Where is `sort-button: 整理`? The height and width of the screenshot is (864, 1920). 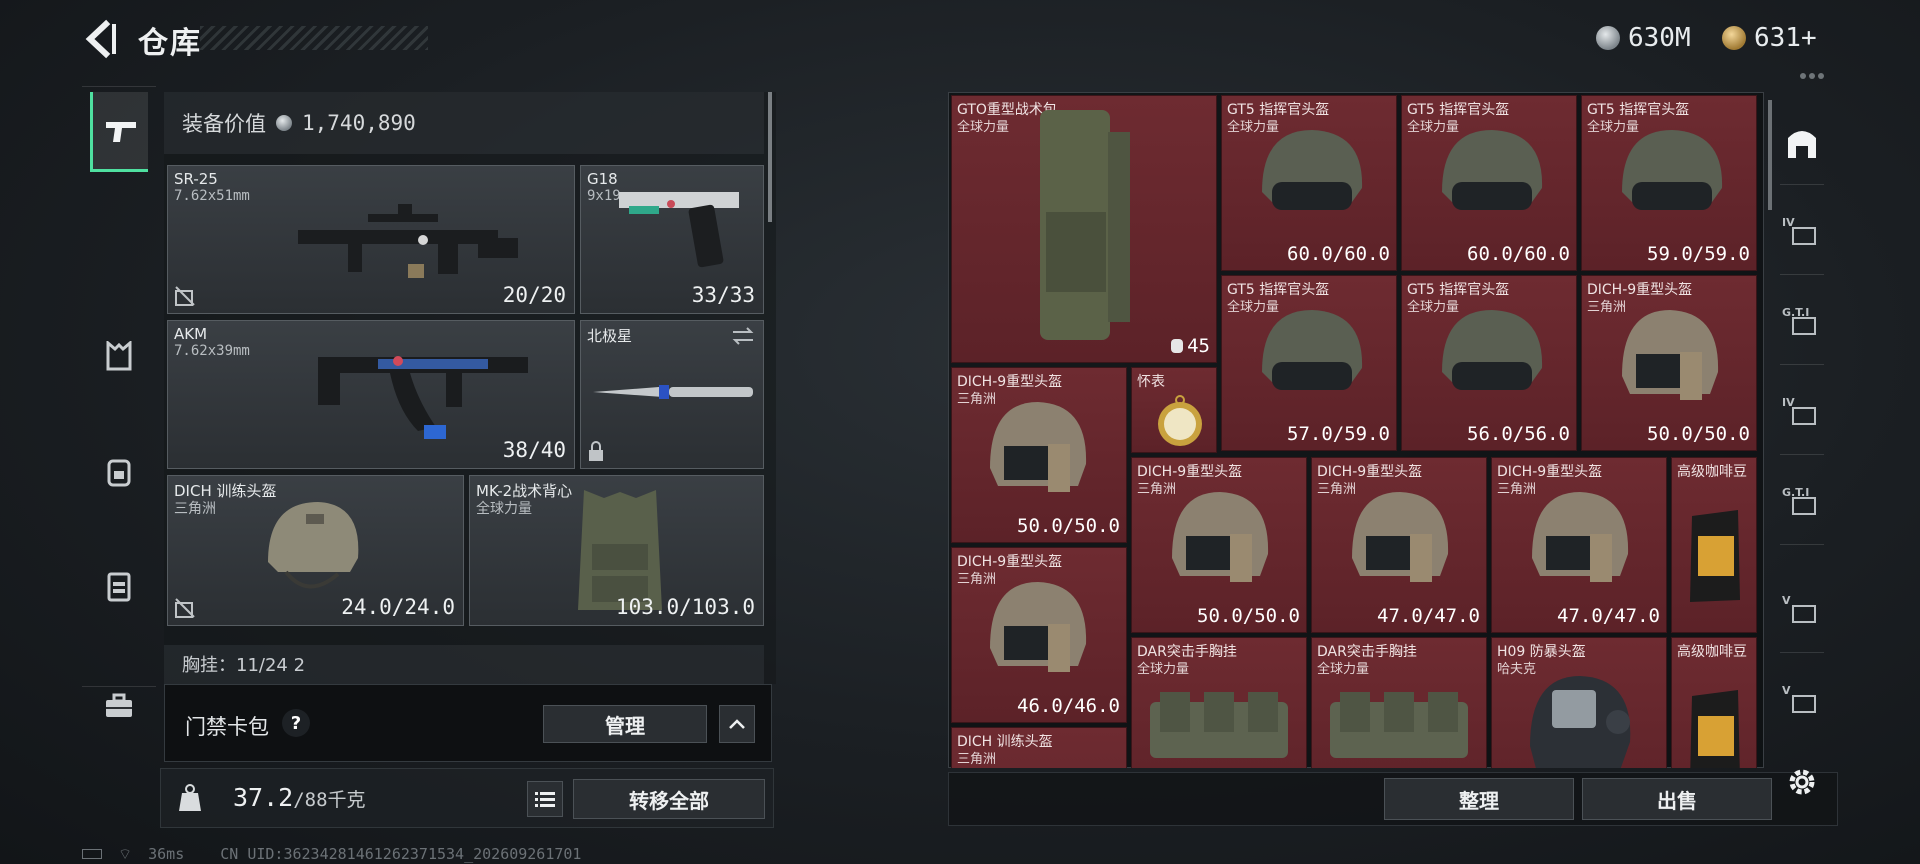 sort-button: 整理 is located at coordinates (1479, 799).